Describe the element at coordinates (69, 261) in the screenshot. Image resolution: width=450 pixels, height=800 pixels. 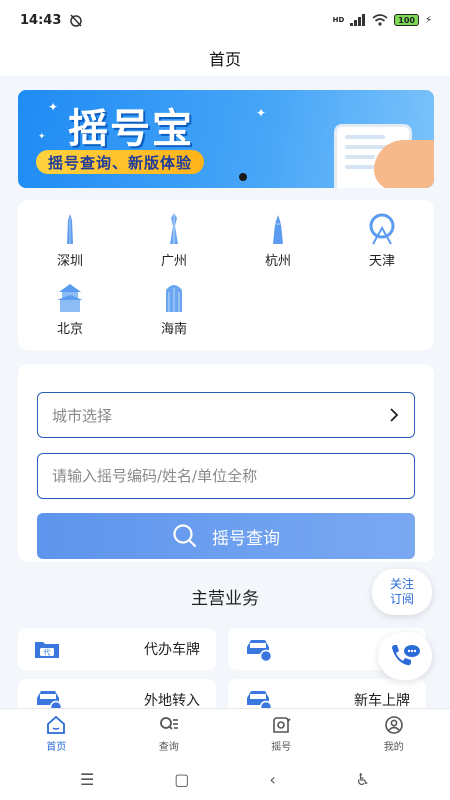
I see `city-label: 深圳` at that location.